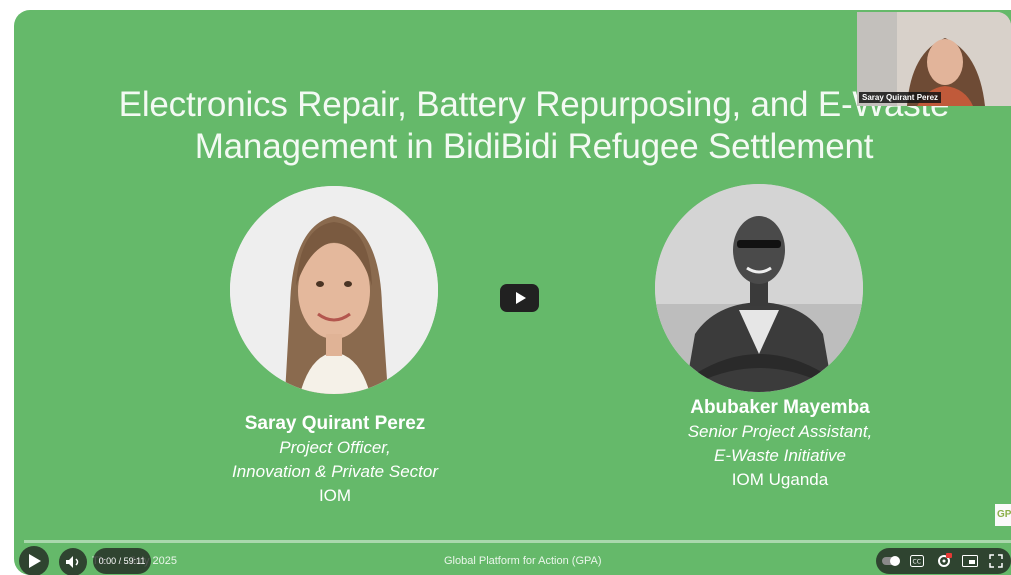 This screenshot has height=575, width=1011. Describe the element at coordinates (970, 561) in the screenshot. I see `miniplayer-icon` at that location.